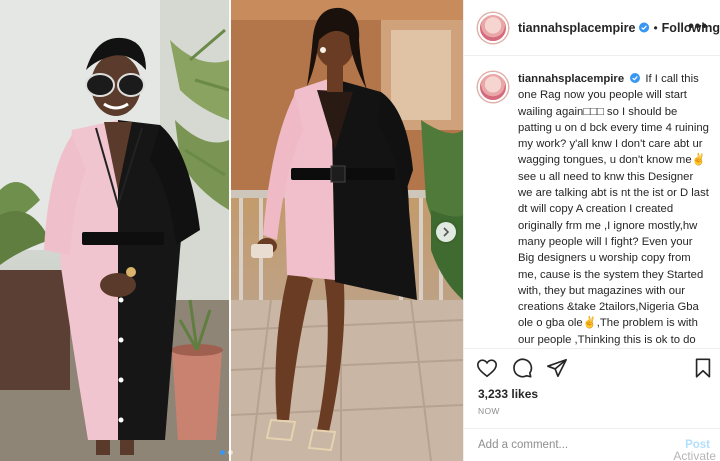 This screenshot has height=461, width=720. I want to click on post-header: tiannahsplacempire • Following •••, so click(592, 28).